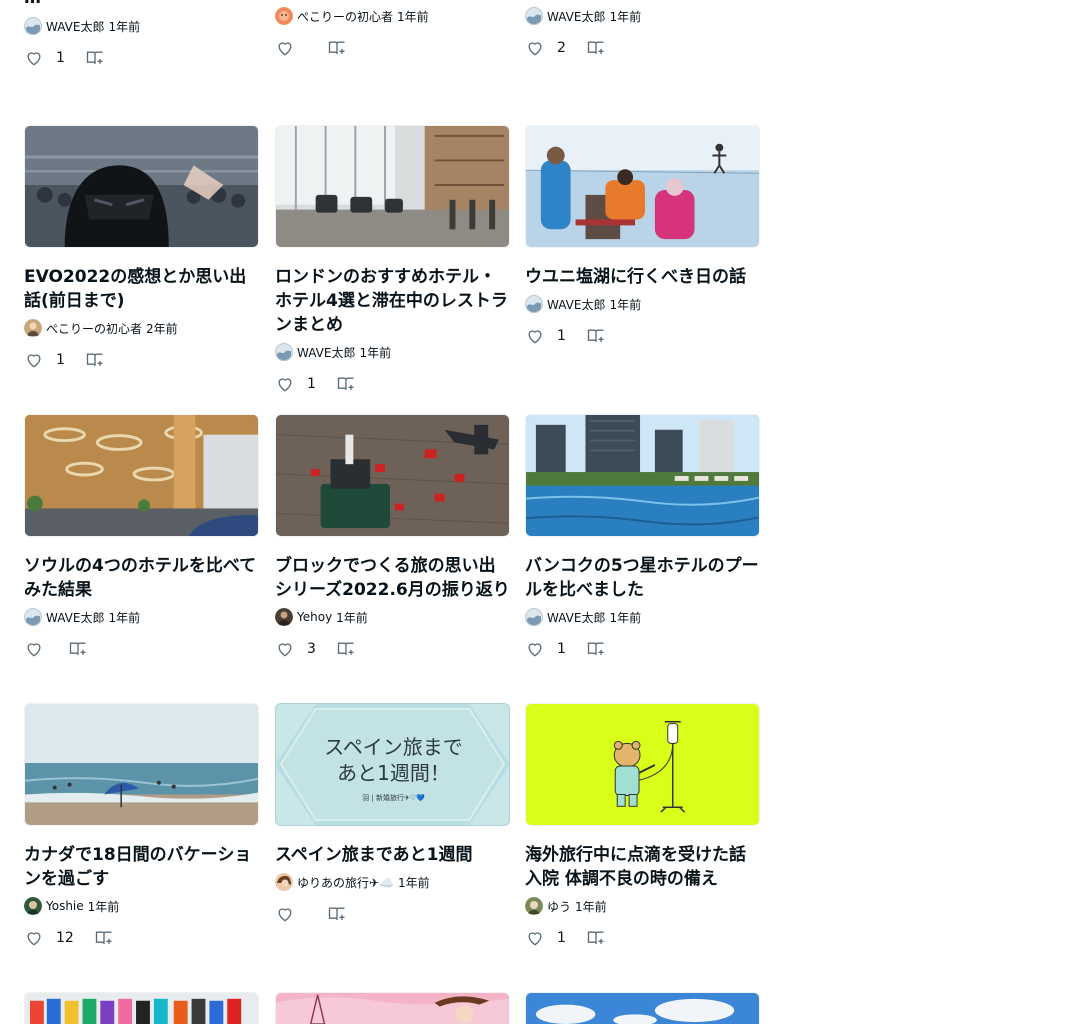 The width and height of the screenshot is (1080, 1024). I want to click on like-button: 3, so click(295, 649).